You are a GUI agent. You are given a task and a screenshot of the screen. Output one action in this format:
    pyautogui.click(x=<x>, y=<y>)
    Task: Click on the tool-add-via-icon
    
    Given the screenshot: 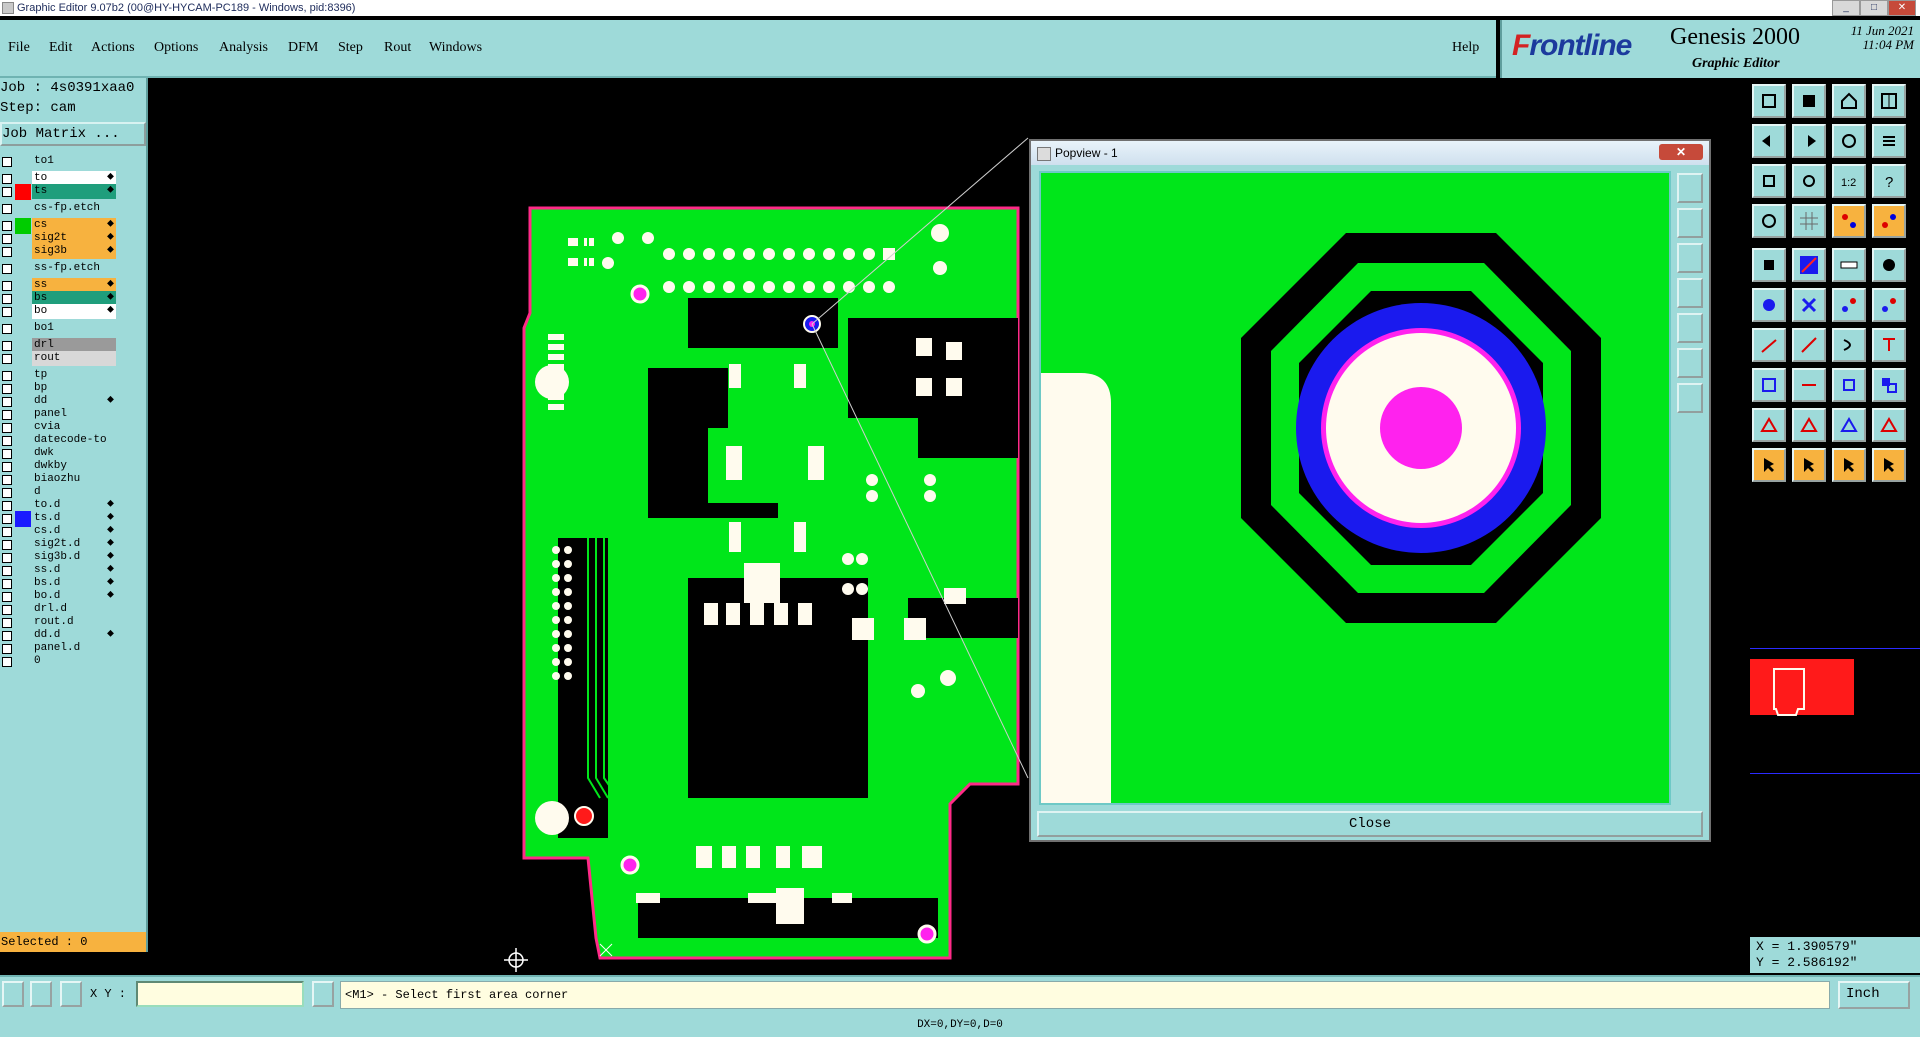 What is the action you would take?
    pyautogui.click(x=1769, y=305)
    